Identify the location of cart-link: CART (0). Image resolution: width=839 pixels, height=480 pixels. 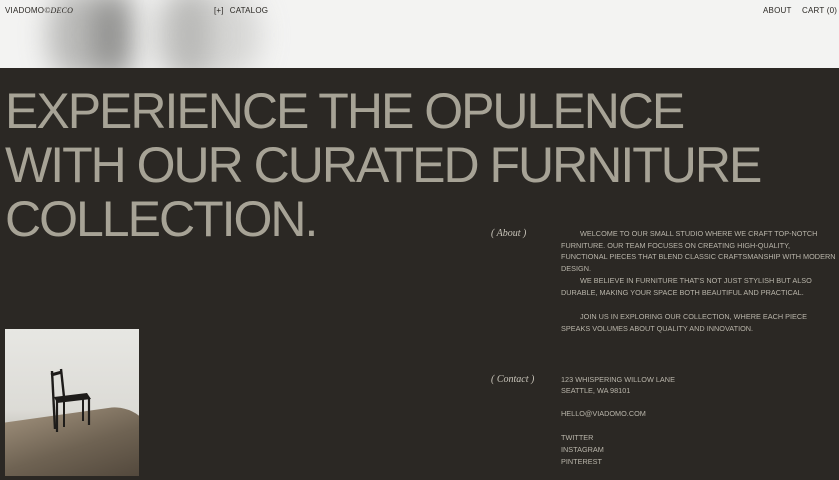
(819, 10).